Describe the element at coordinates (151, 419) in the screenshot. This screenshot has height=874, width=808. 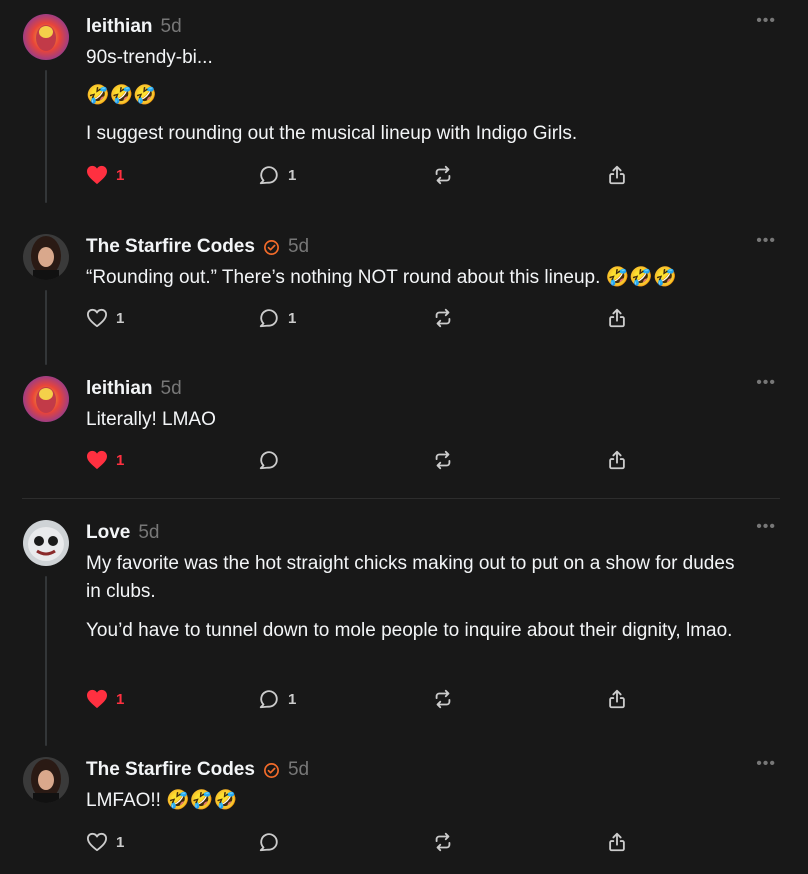
I see `post-line: Literally! LMAO` at that location.